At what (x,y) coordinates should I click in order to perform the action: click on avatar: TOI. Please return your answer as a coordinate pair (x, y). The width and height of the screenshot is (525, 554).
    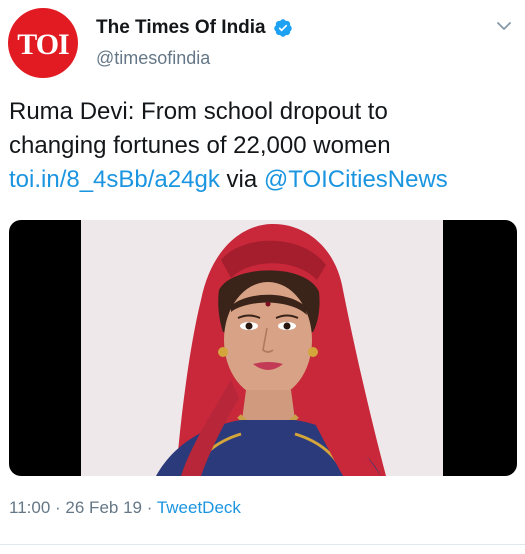
    Looking at the image, I should click on (43, 43).